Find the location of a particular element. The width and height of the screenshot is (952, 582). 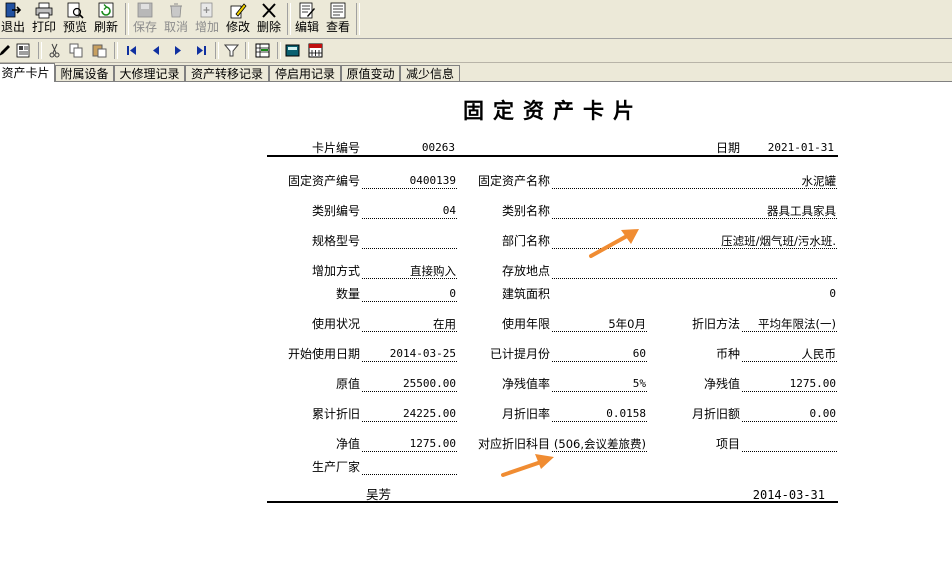

card-no-label: 卡片编号 is located at coordinates (335, 148).